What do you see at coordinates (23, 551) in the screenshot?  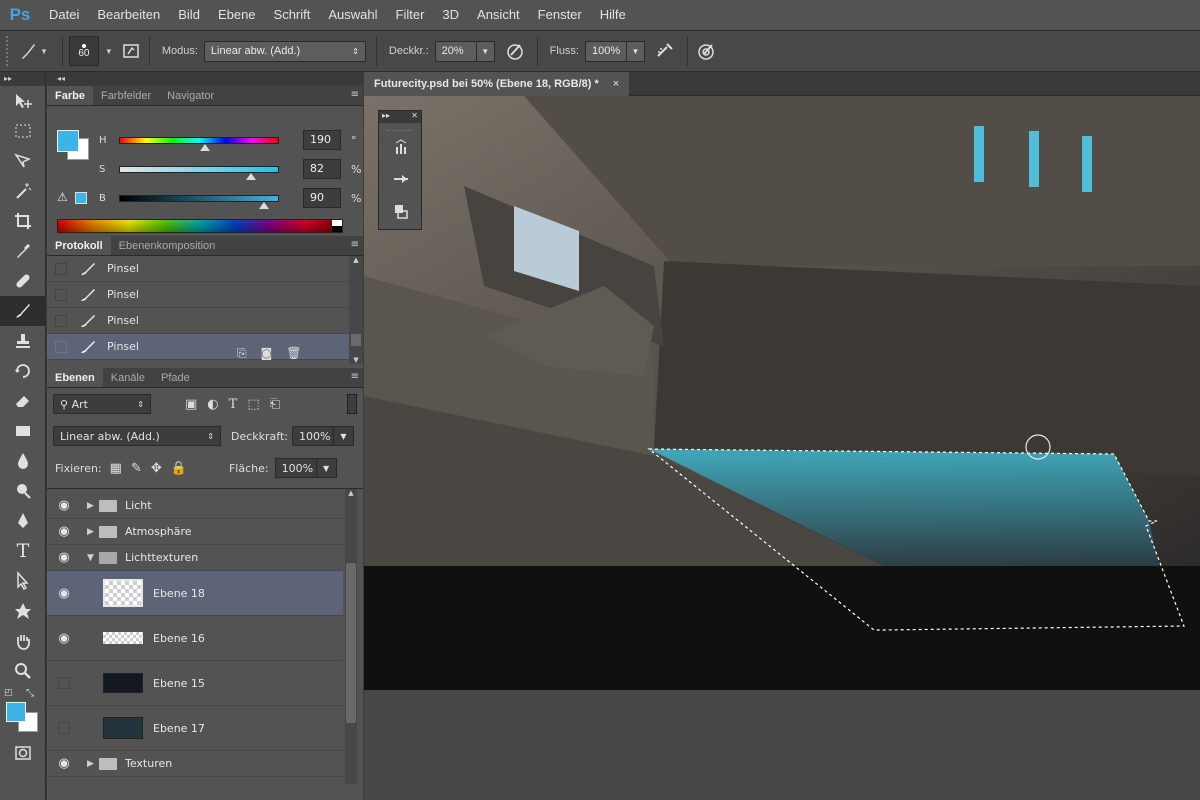 I see `type-tool-icon: T` at bounding box center [23, 551].